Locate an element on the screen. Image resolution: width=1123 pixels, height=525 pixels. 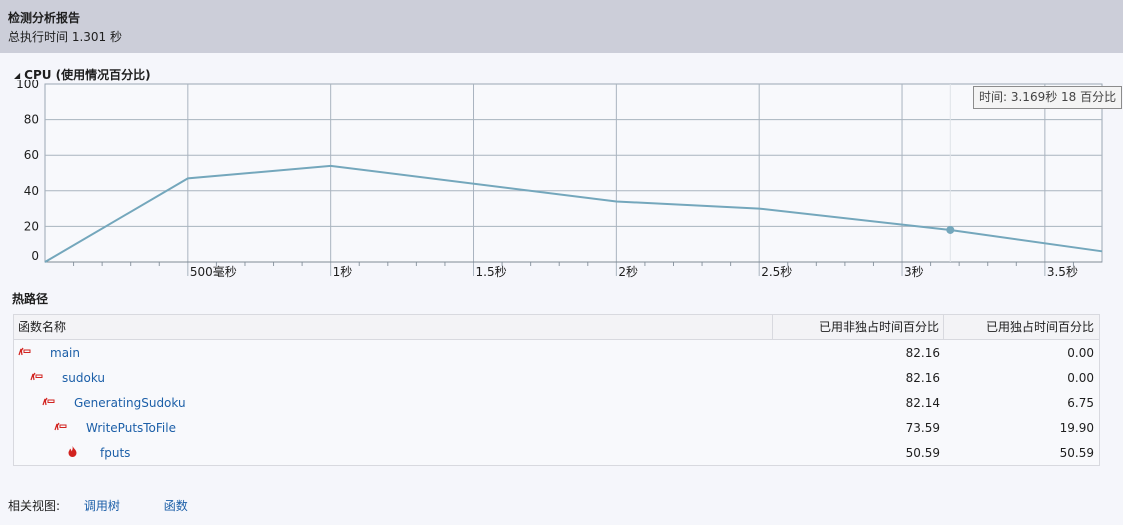
function-name: main is located at coordinates (65, 353).